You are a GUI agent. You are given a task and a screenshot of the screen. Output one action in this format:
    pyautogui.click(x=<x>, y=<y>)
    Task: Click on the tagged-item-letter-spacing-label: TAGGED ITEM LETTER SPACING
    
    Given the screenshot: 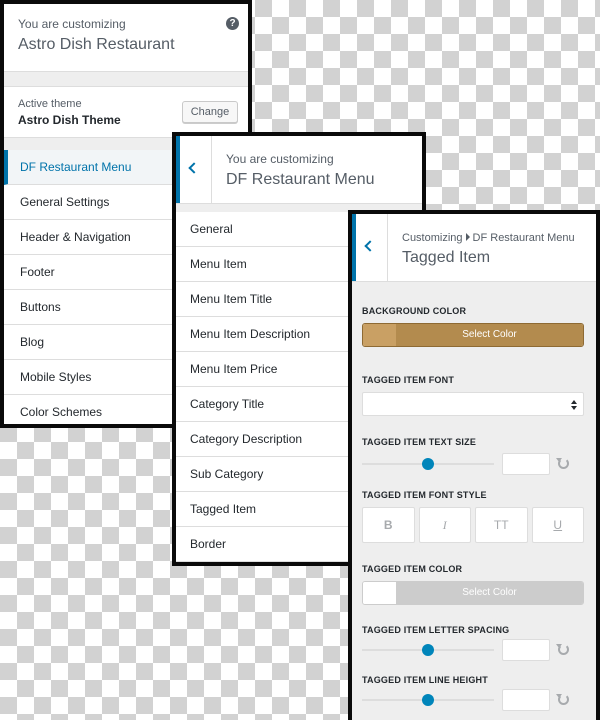 What is the action you would take?
    pyautogui.click(x=436, y=630)
    